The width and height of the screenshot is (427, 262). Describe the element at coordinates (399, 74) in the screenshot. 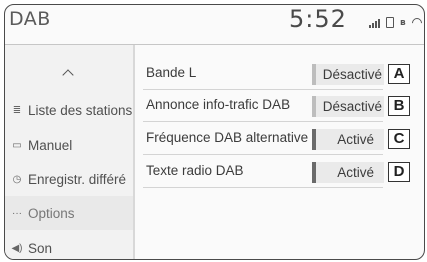

I see `callout-label-a: A` at that location.